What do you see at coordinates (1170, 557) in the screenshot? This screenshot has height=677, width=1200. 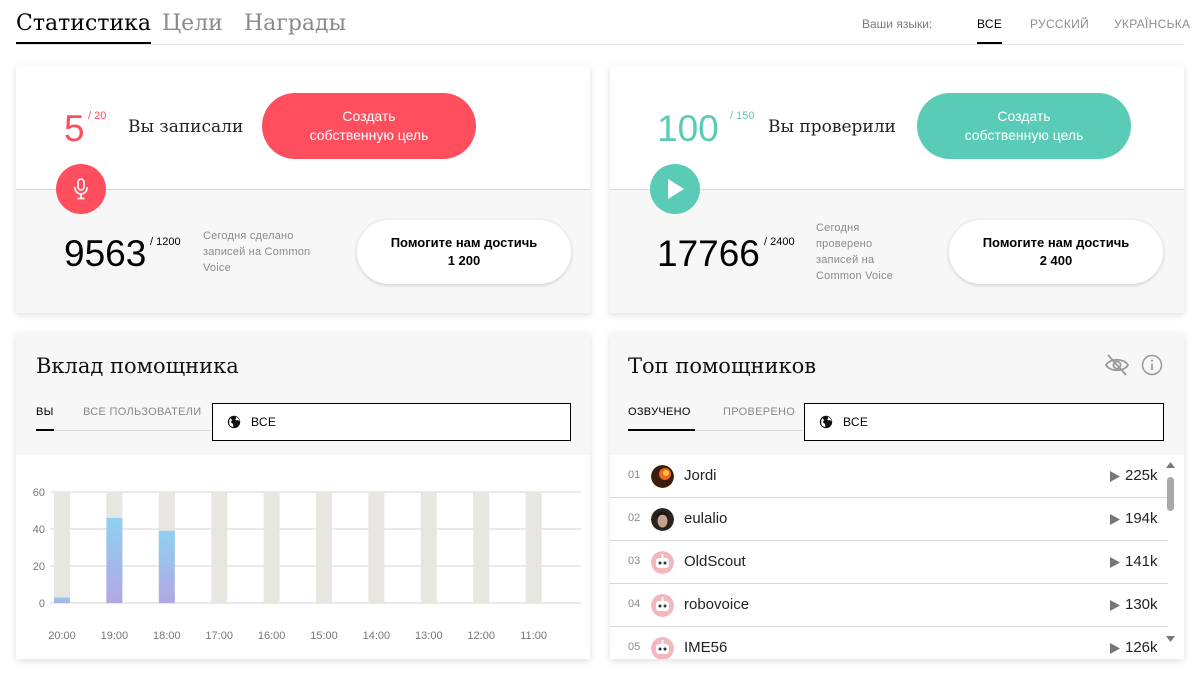 I see `leaderboard-scrollbar` at bounding box center [1170, 557].